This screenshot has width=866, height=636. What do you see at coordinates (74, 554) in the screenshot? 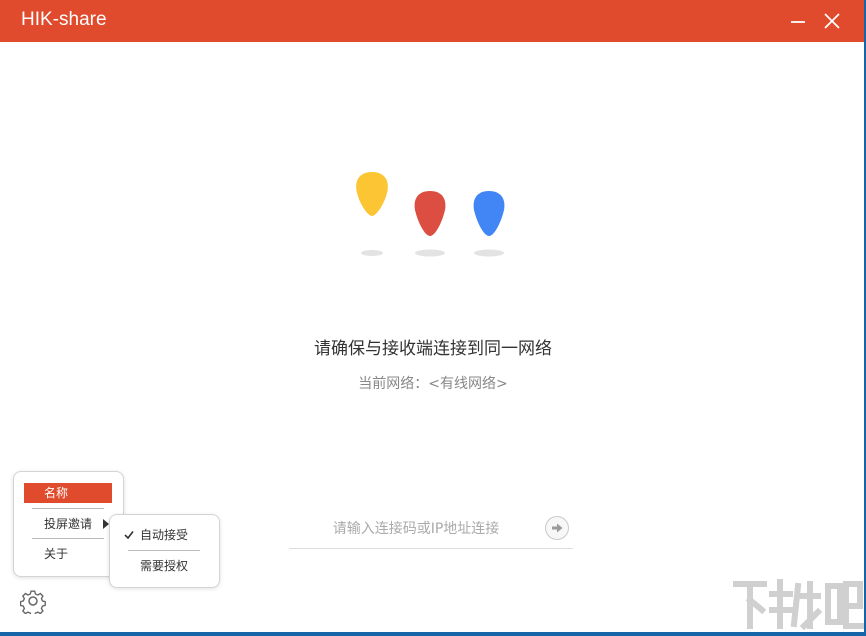
I see `menu-item-about: 关于` at bounding box center [74, 554].